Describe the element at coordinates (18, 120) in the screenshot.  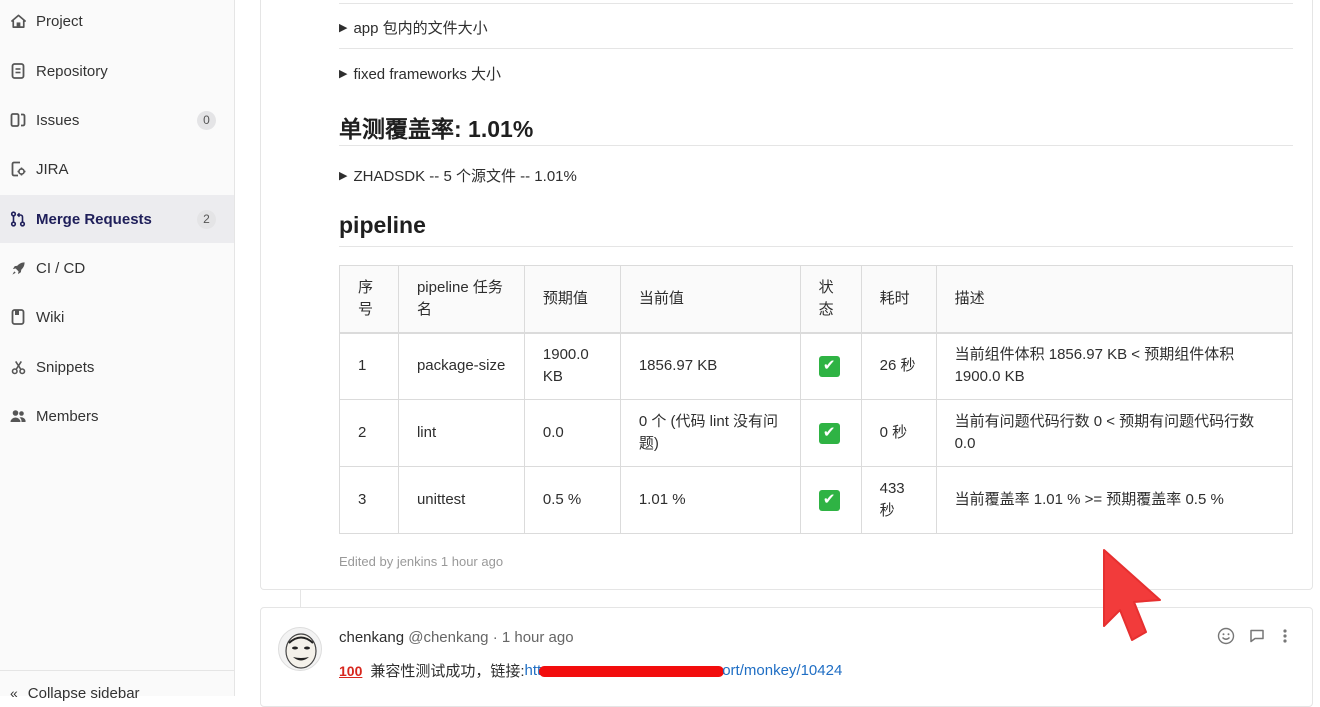
I see `issues-icon` at that location.